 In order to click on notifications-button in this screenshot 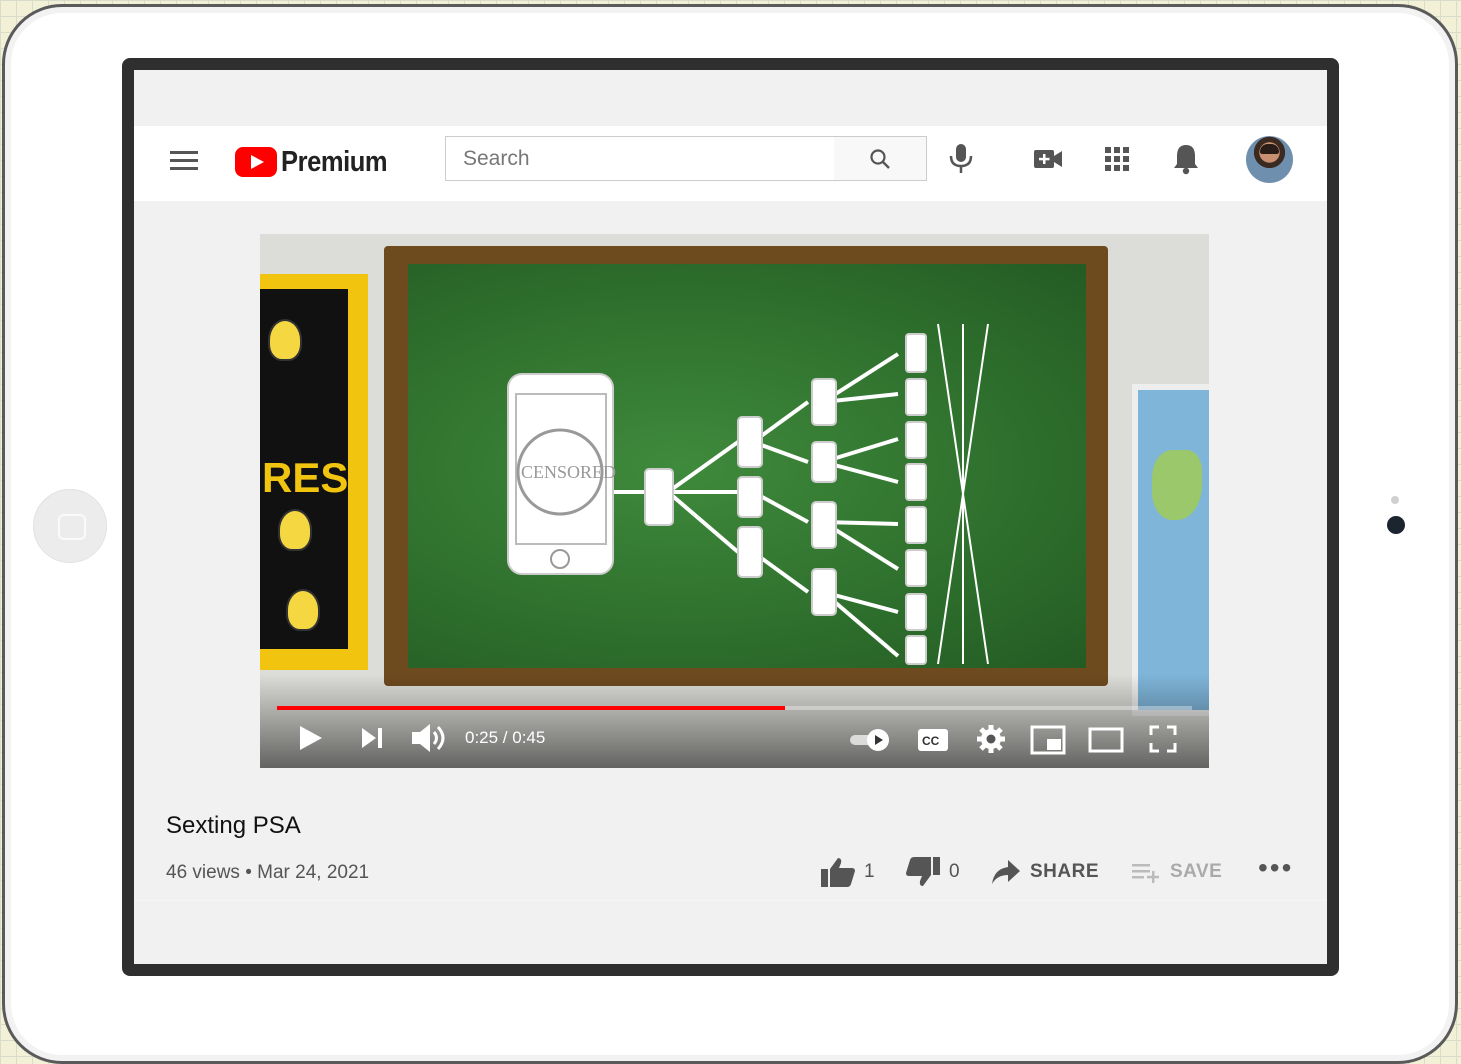, I will do `click(1187, 159)`.